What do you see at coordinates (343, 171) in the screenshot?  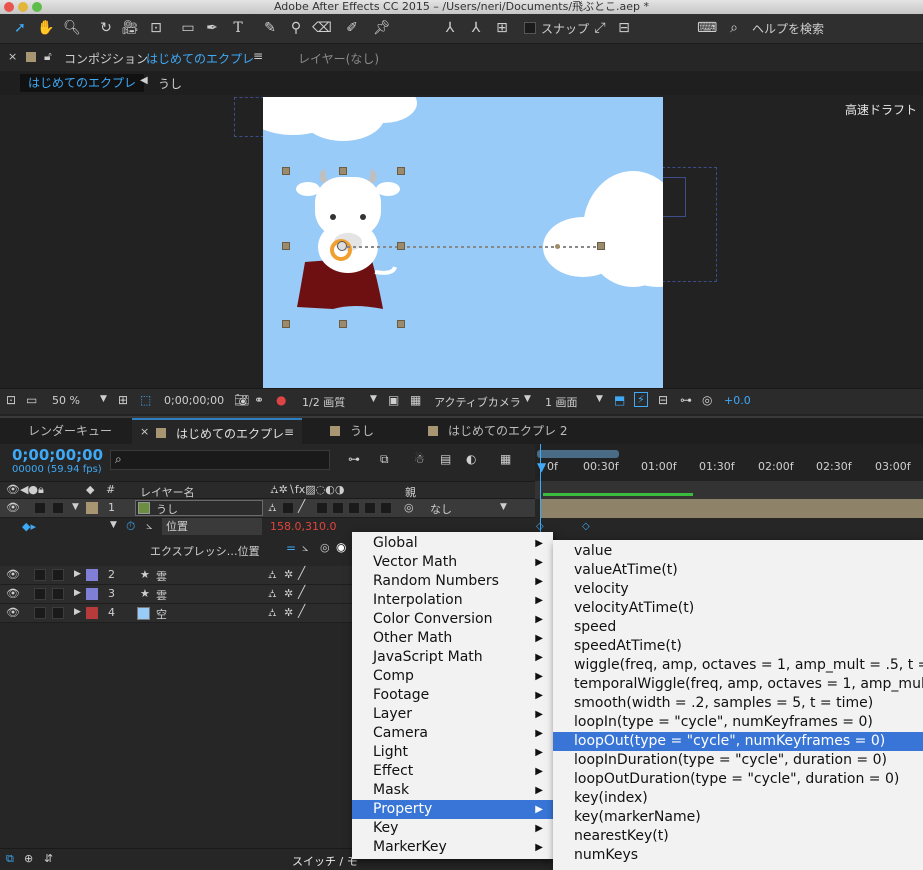 I see `transform-handle-tc` at bounding box center [343, 171].